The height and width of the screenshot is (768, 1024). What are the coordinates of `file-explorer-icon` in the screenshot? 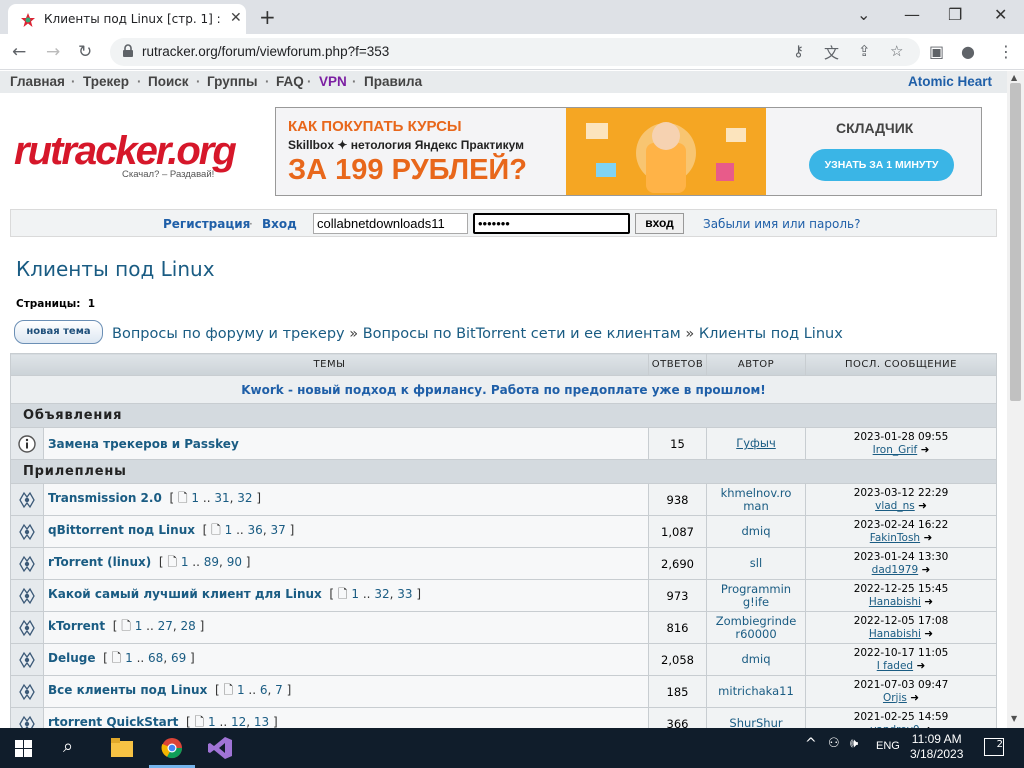 It's located at (122, 747).